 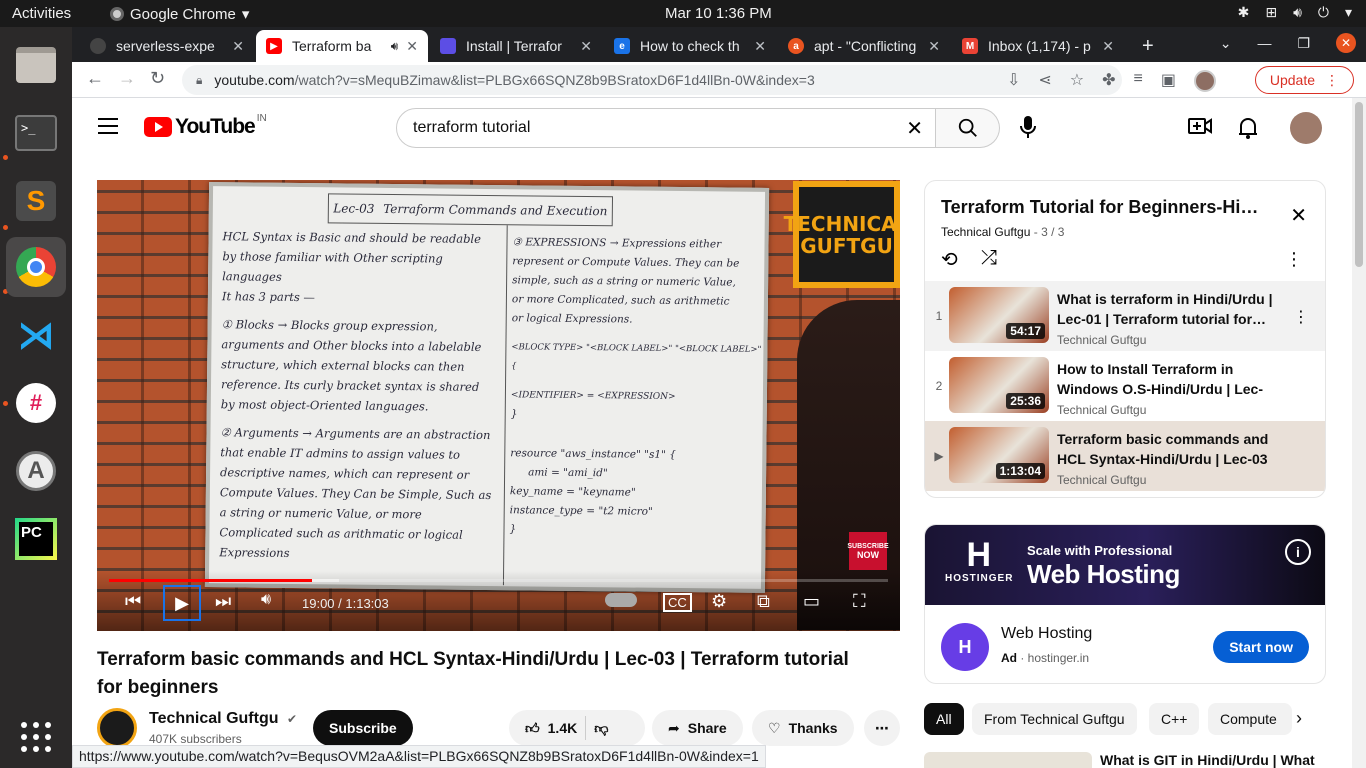 What do you see at coordinates (41, 13) in the screenshot?
I see `activities-button: Activities` at bounding box center [41, 13].